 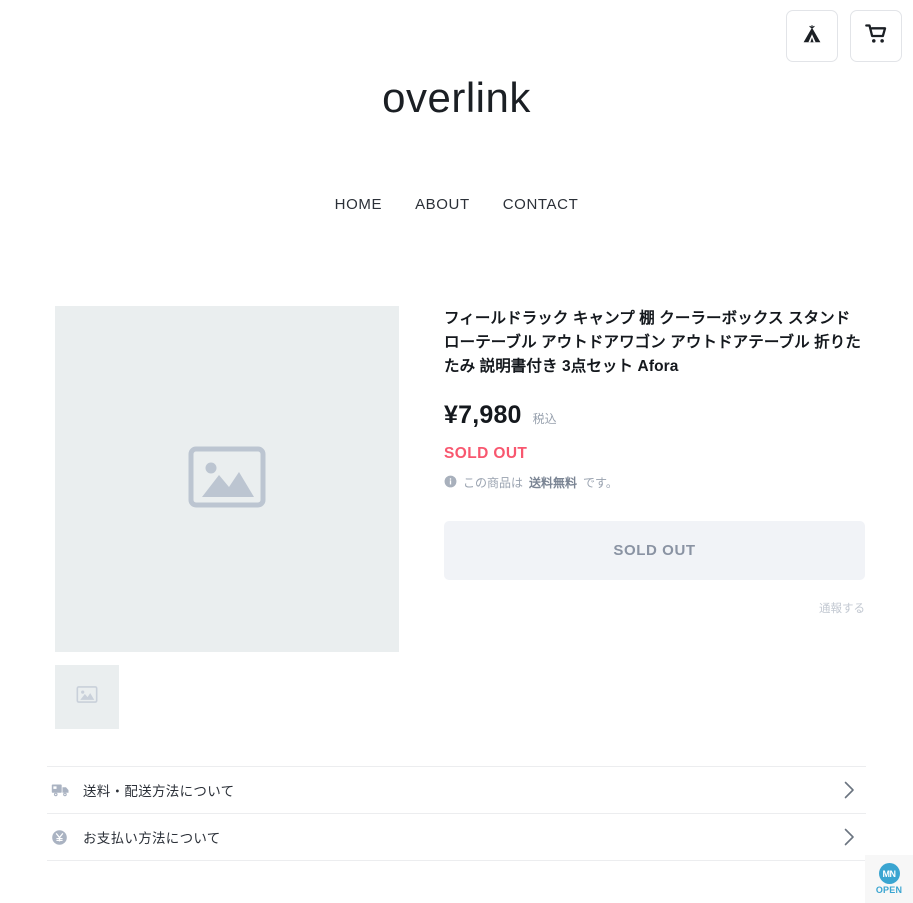 I want to click on badge-mark: MN, so click(x=889, y=873).